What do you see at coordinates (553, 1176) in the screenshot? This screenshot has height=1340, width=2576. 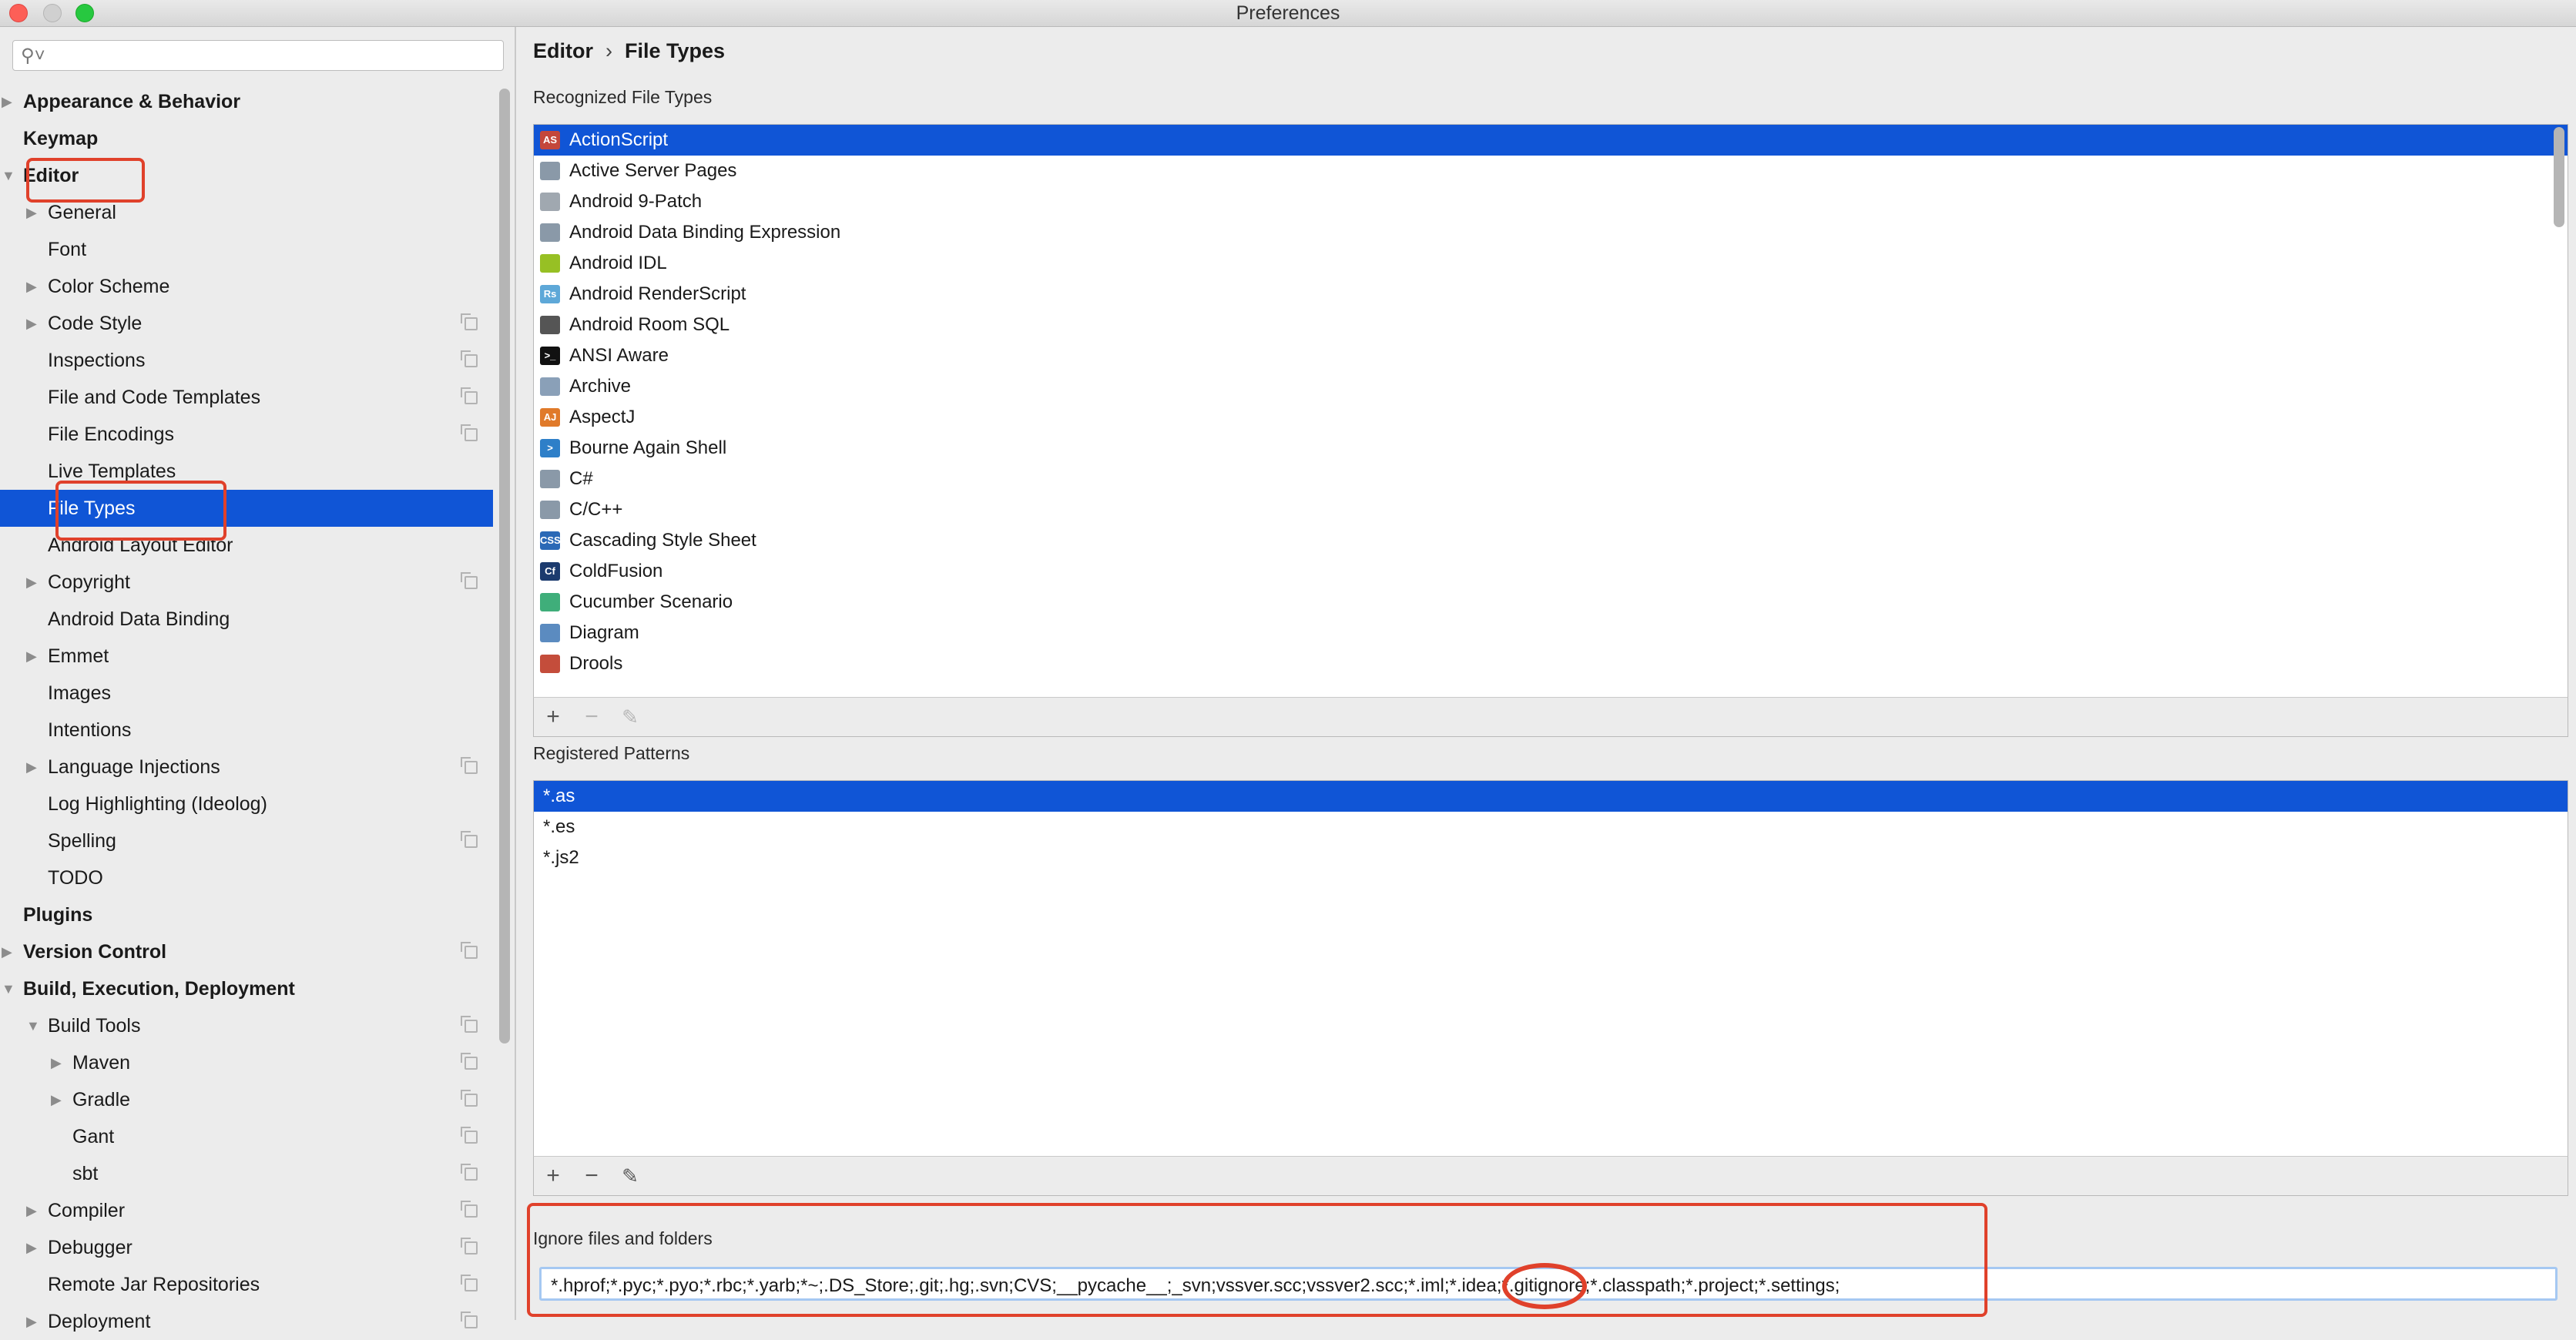 I see `add-pattern-button: +` at bounding box center [553, 1176].